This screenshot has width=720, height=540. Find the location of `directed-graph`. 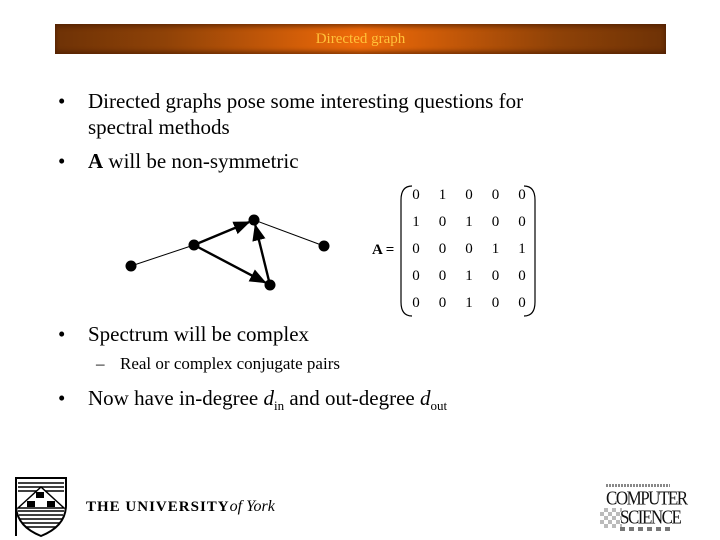

directed-graph is located at coordinates (330, 251).